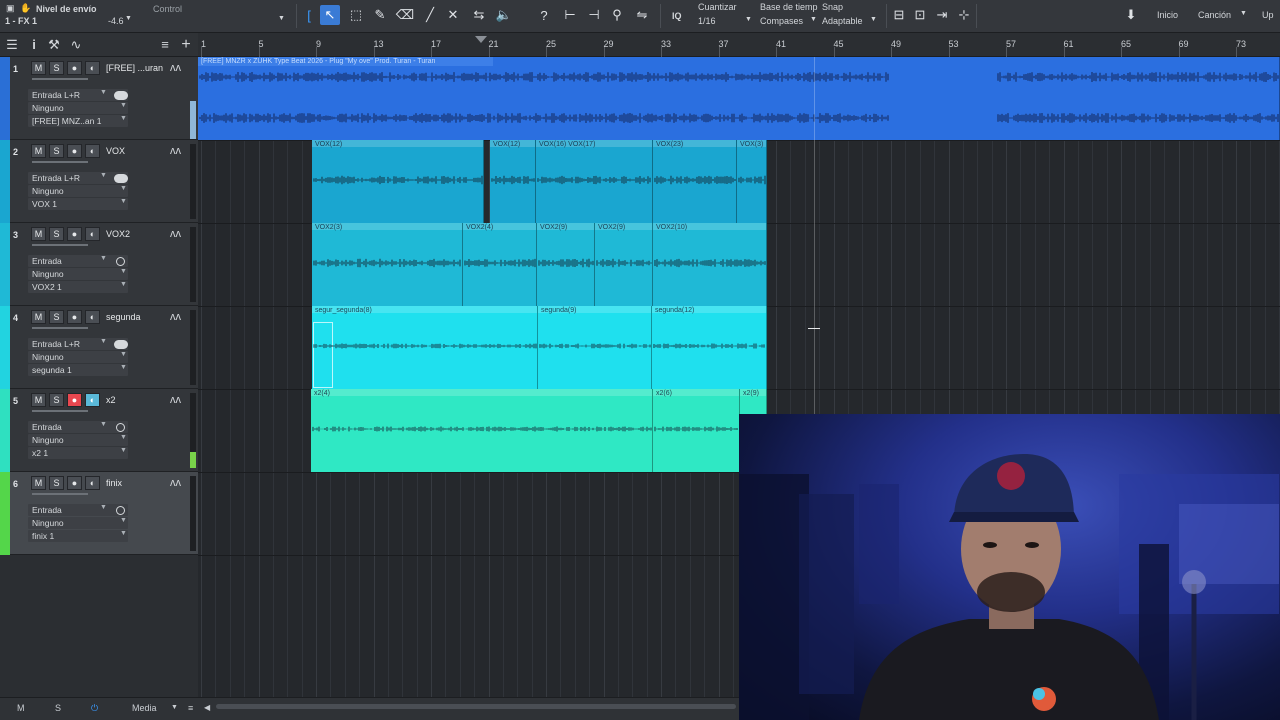 Image resolution: width=1280 pixels, height=720 pixels. What do you see at coordinates (12, 45) in the screenshot?
I see `menu-icon: ☰` at bounding box center [12, 45].